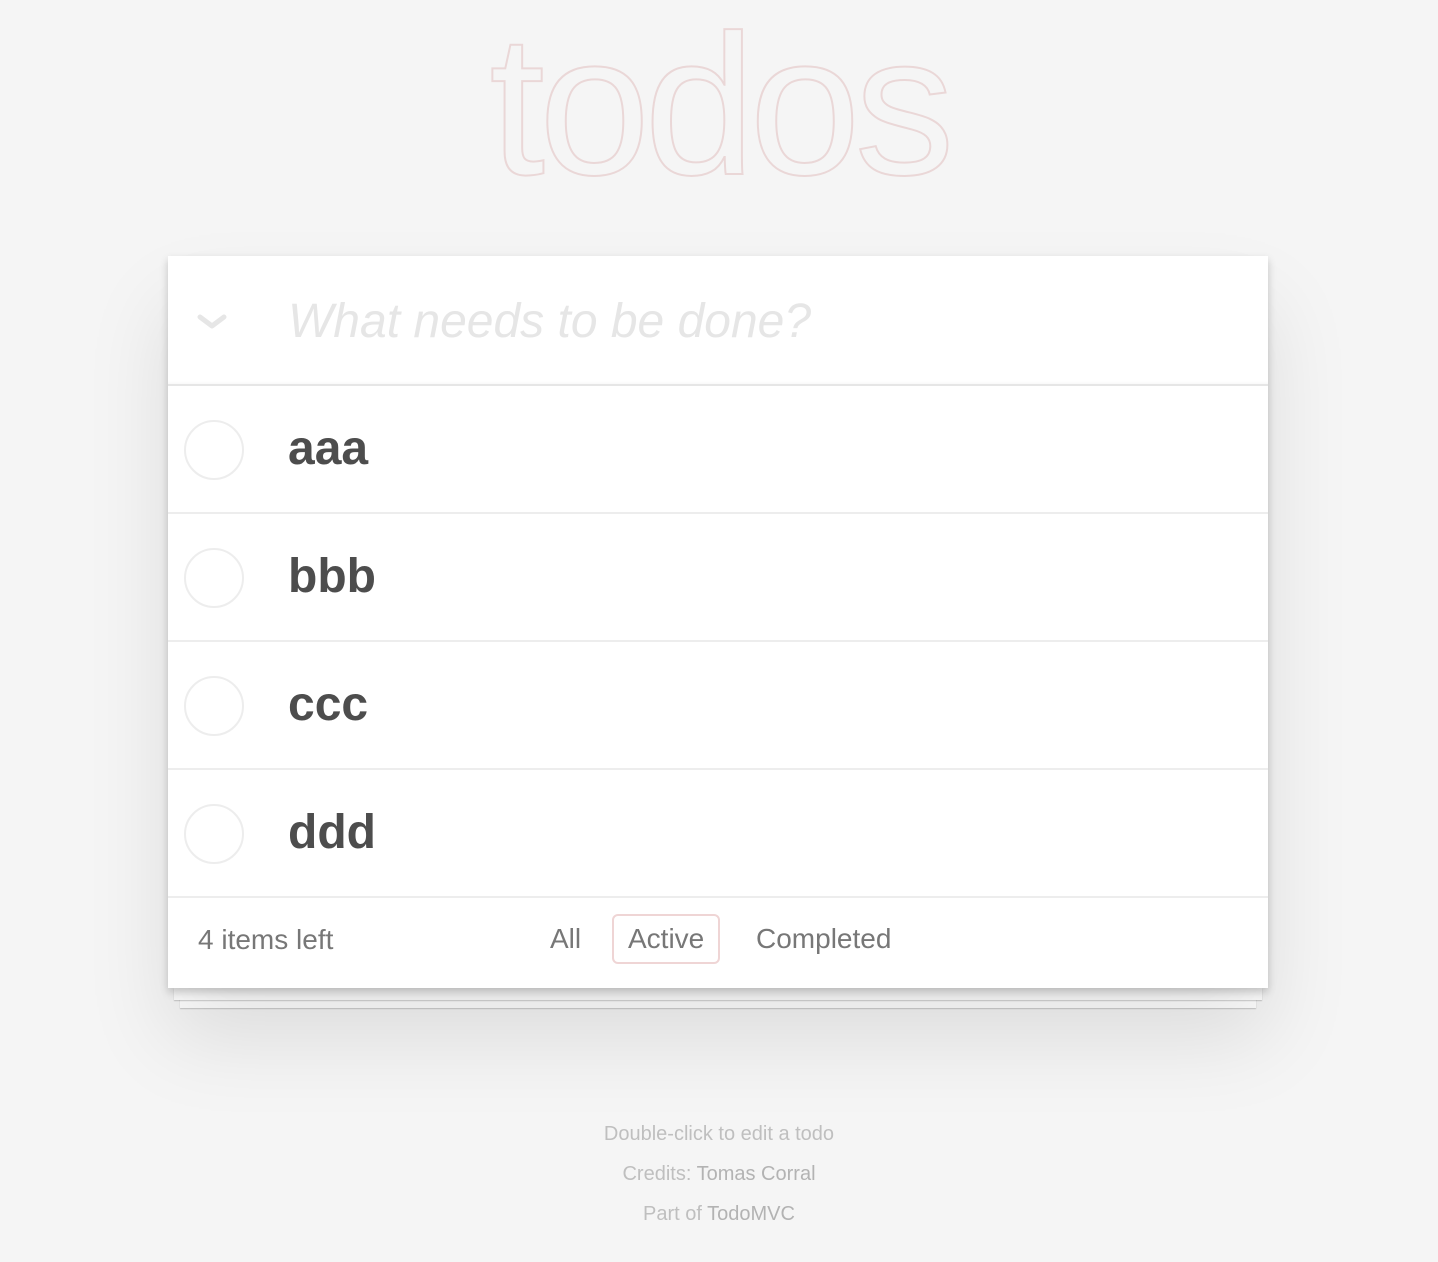 The image size is (1438, 1262). What do you see at coordinates (756, 1174) in the screenshot?
I see `credits-author-link: Tomas Corral` at bounding box center [756, 1174].